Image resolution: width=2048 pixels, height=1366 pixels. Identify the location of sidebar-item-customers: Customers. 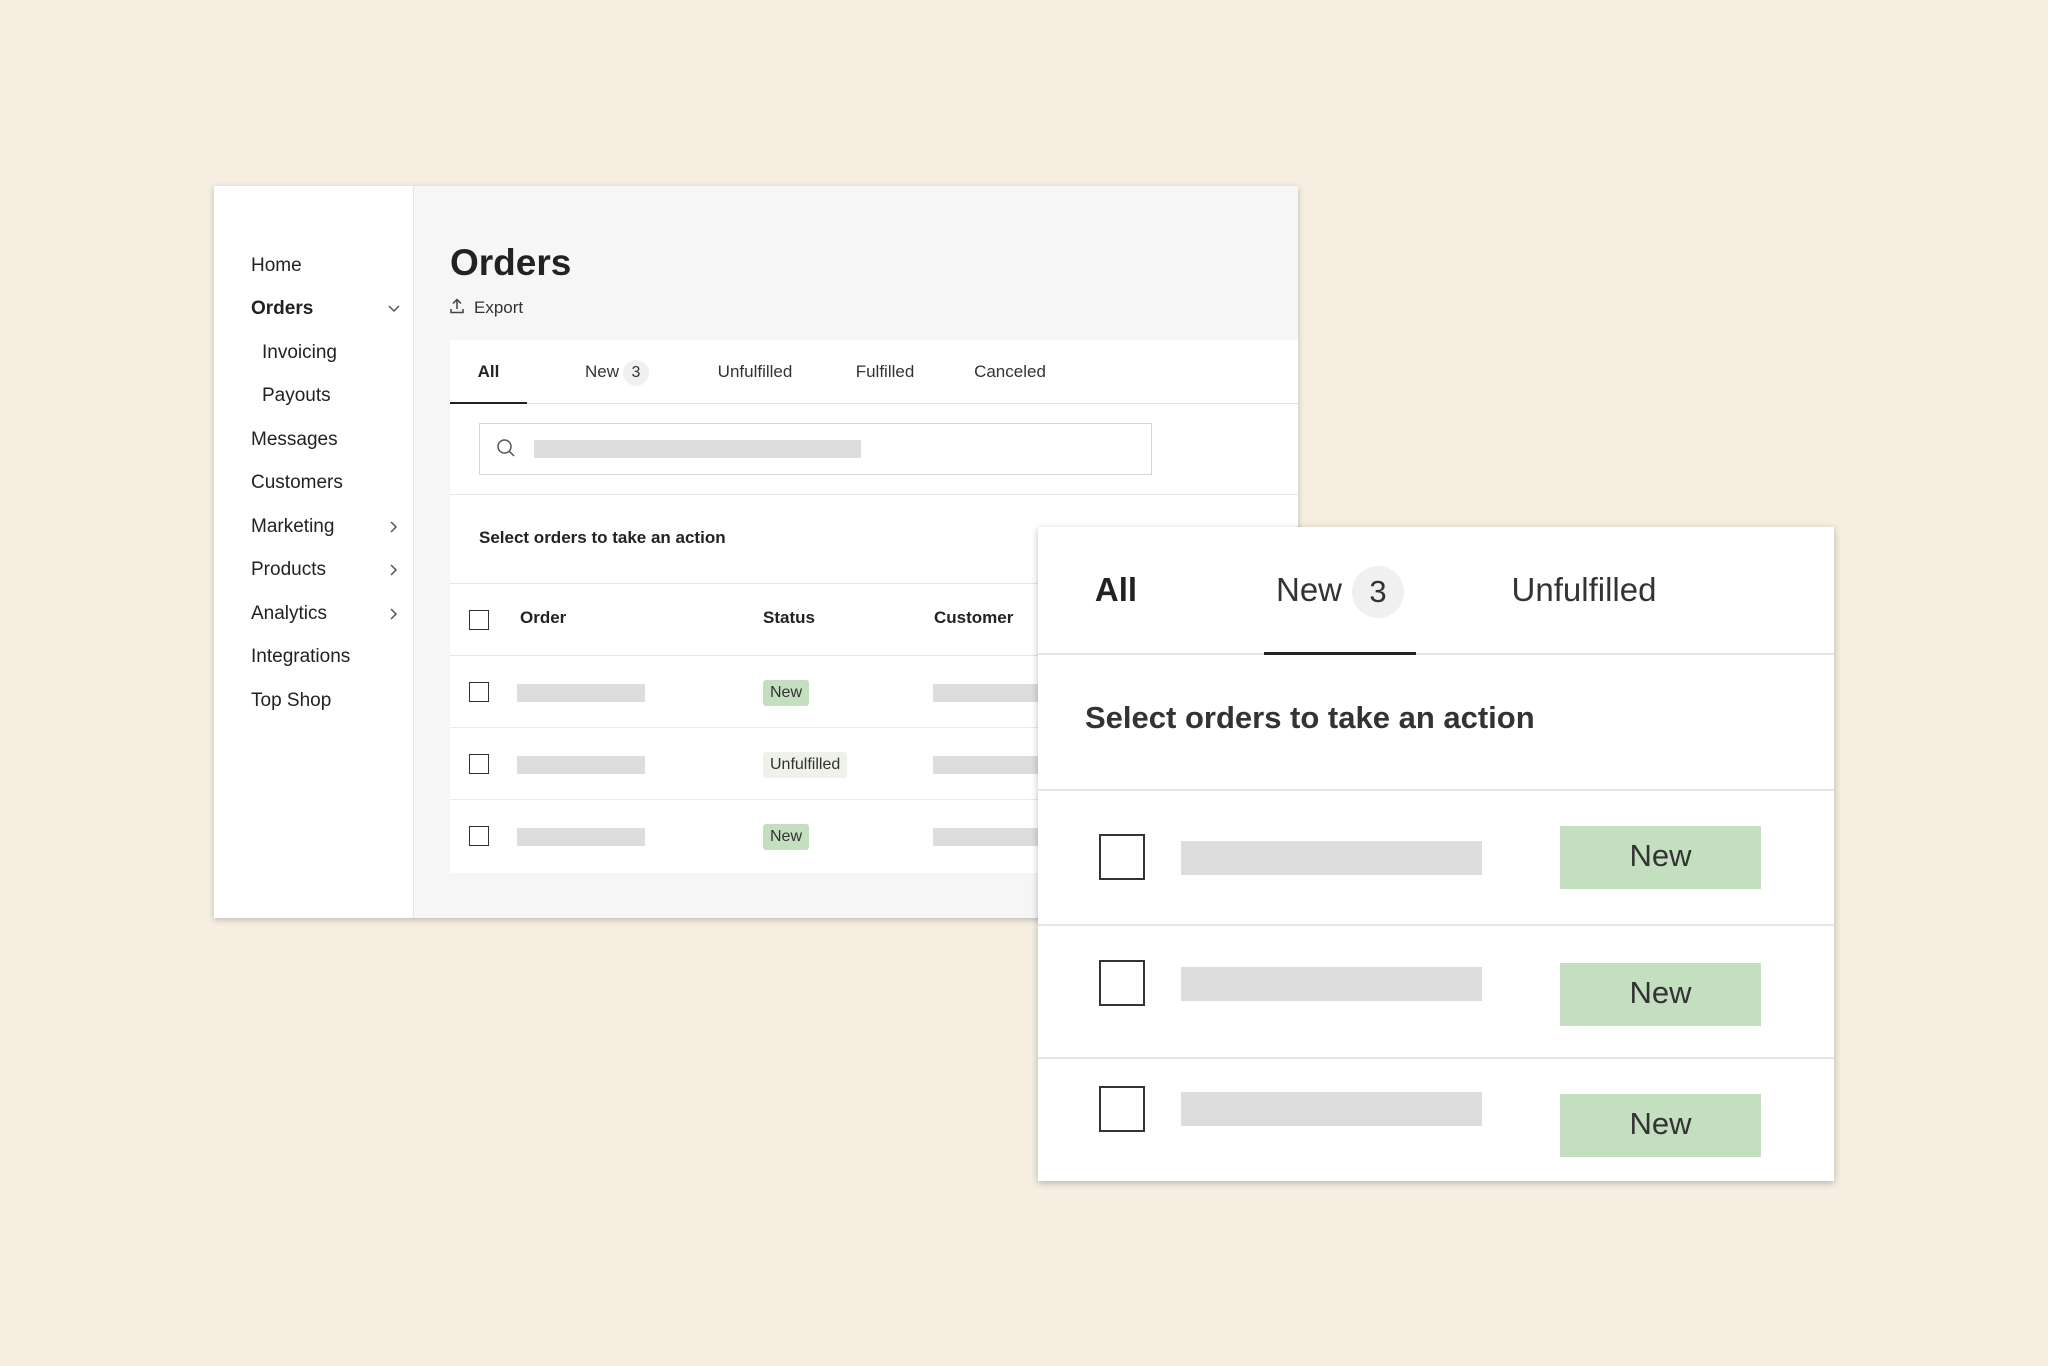
(326, 483).